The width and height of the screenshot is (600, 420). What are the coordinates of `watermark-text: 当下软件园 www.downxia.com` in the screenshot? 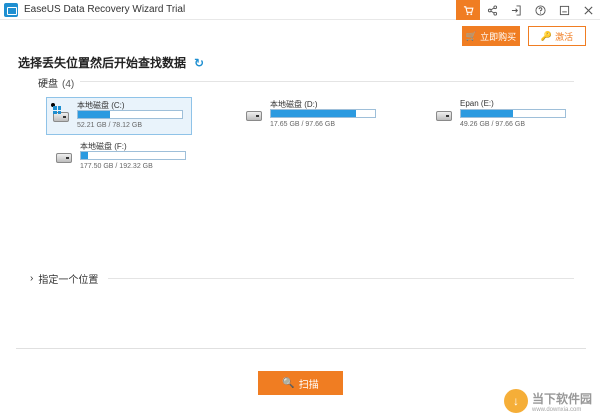 It's located at (562, 401).